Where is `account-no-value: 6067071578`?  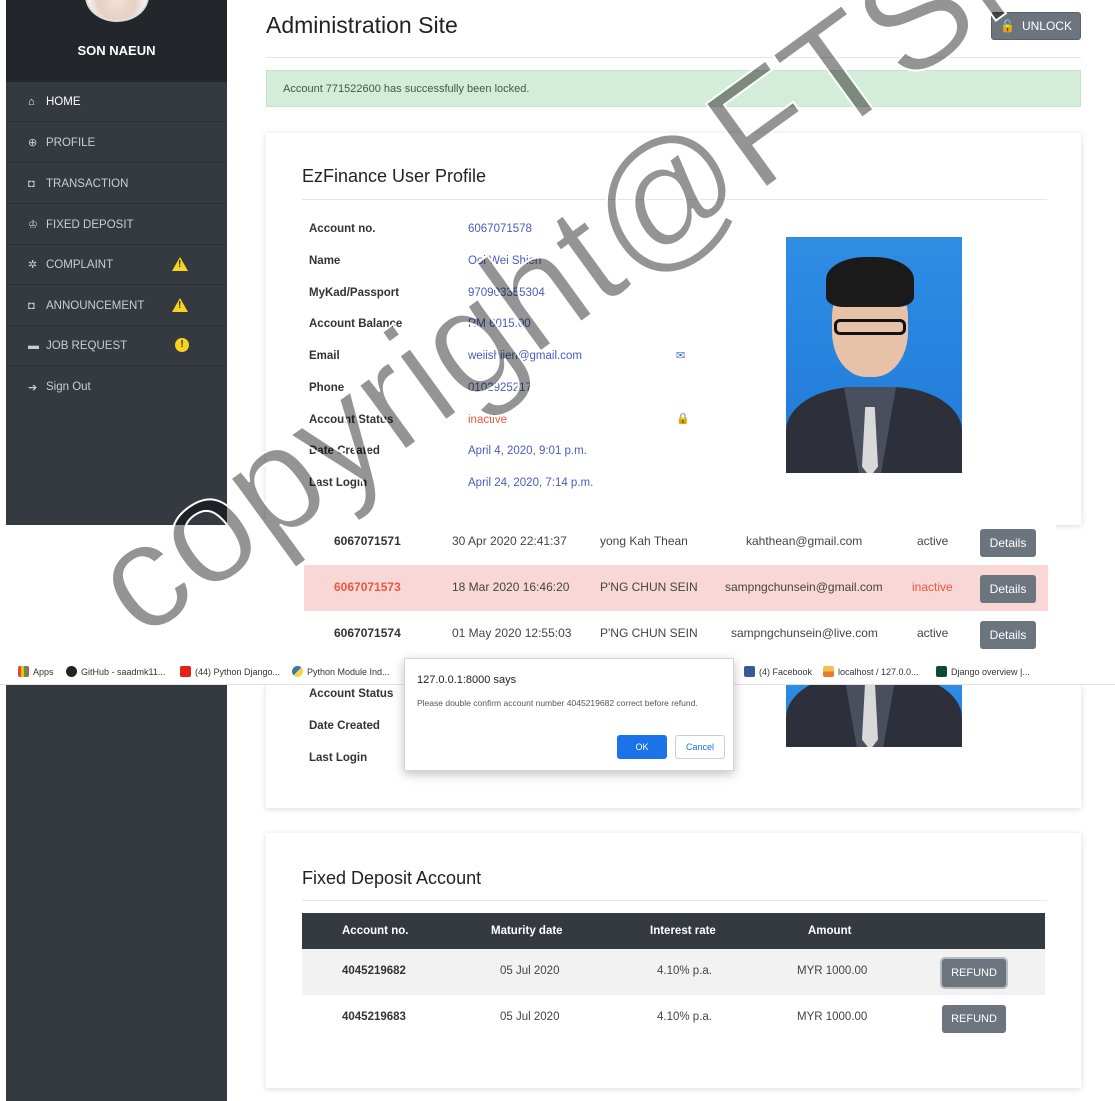 account-no-value: 6067071578 is located at coordinates (500, 229).